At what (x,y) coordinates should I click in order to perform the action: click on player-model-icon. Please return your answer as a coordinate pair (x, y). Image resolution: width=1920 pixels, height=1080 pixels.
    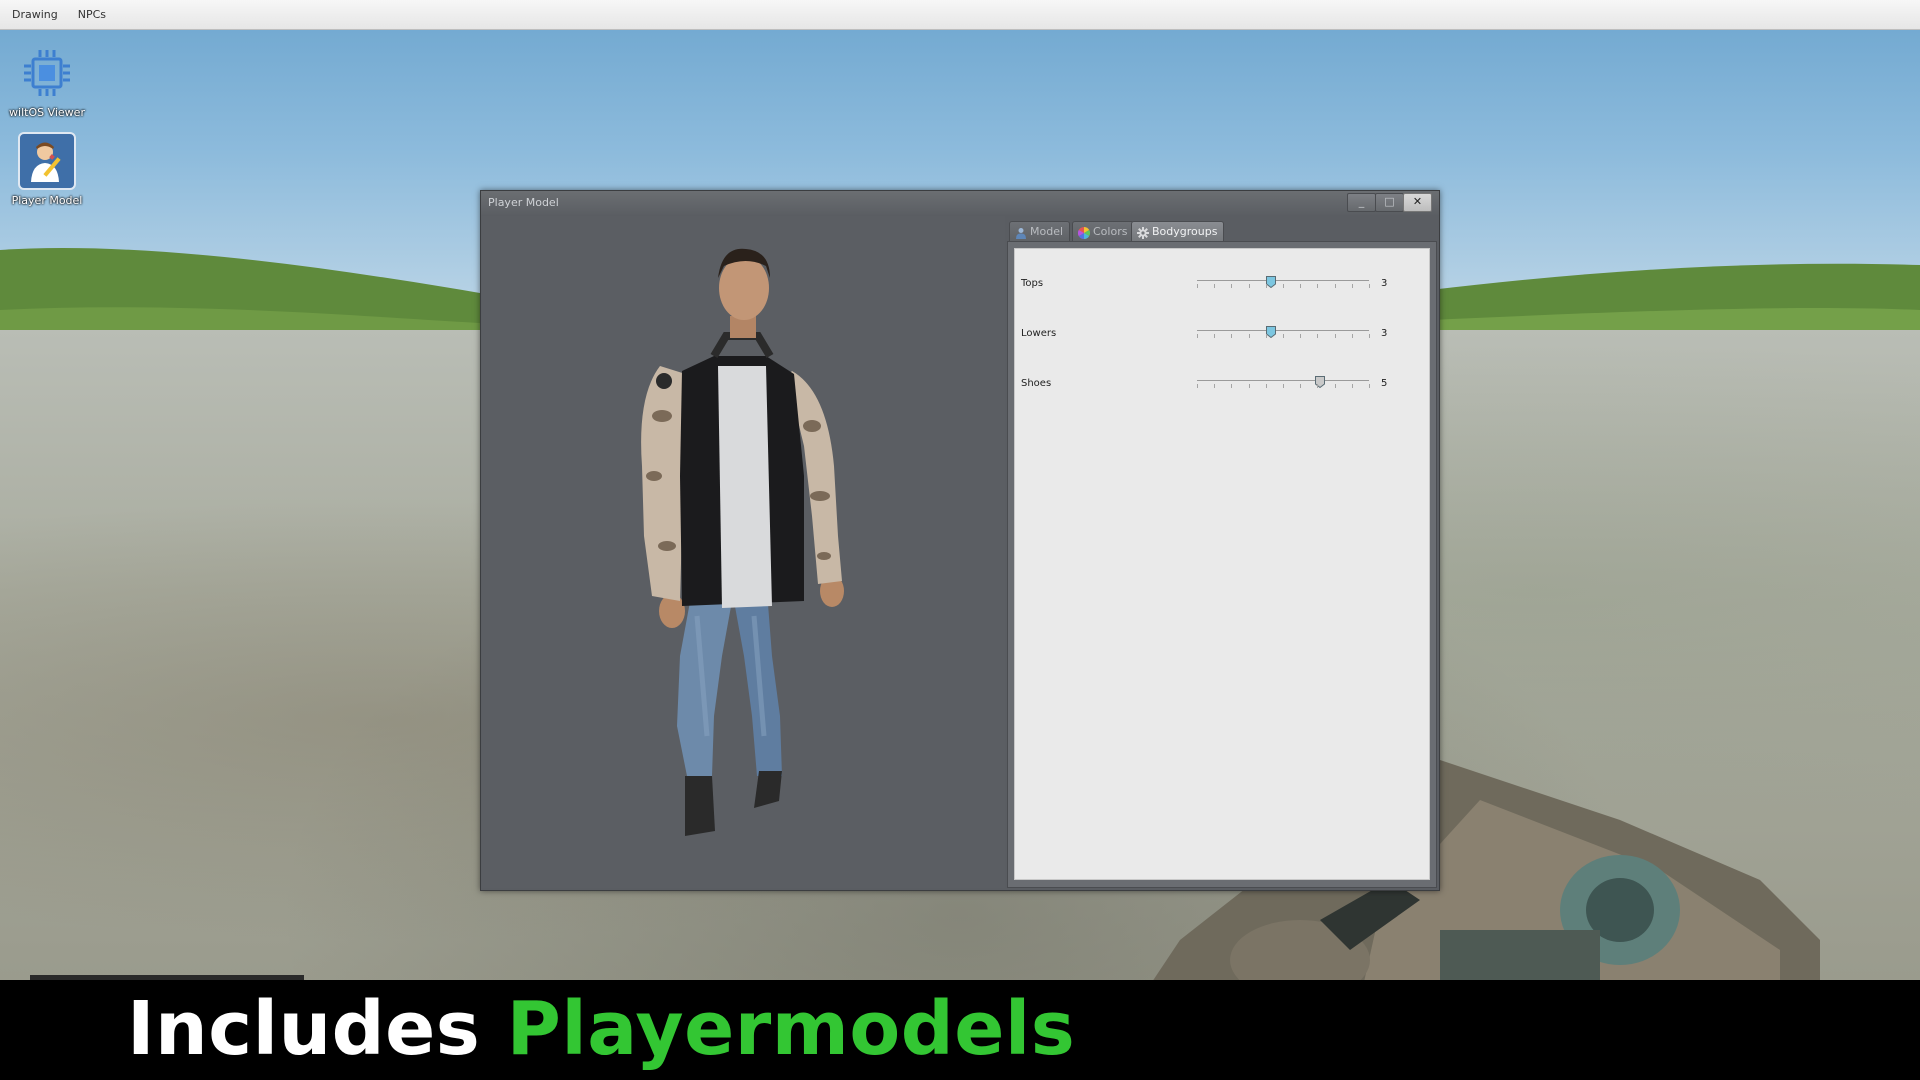
    Looking at the image, I should click on (47, 161).